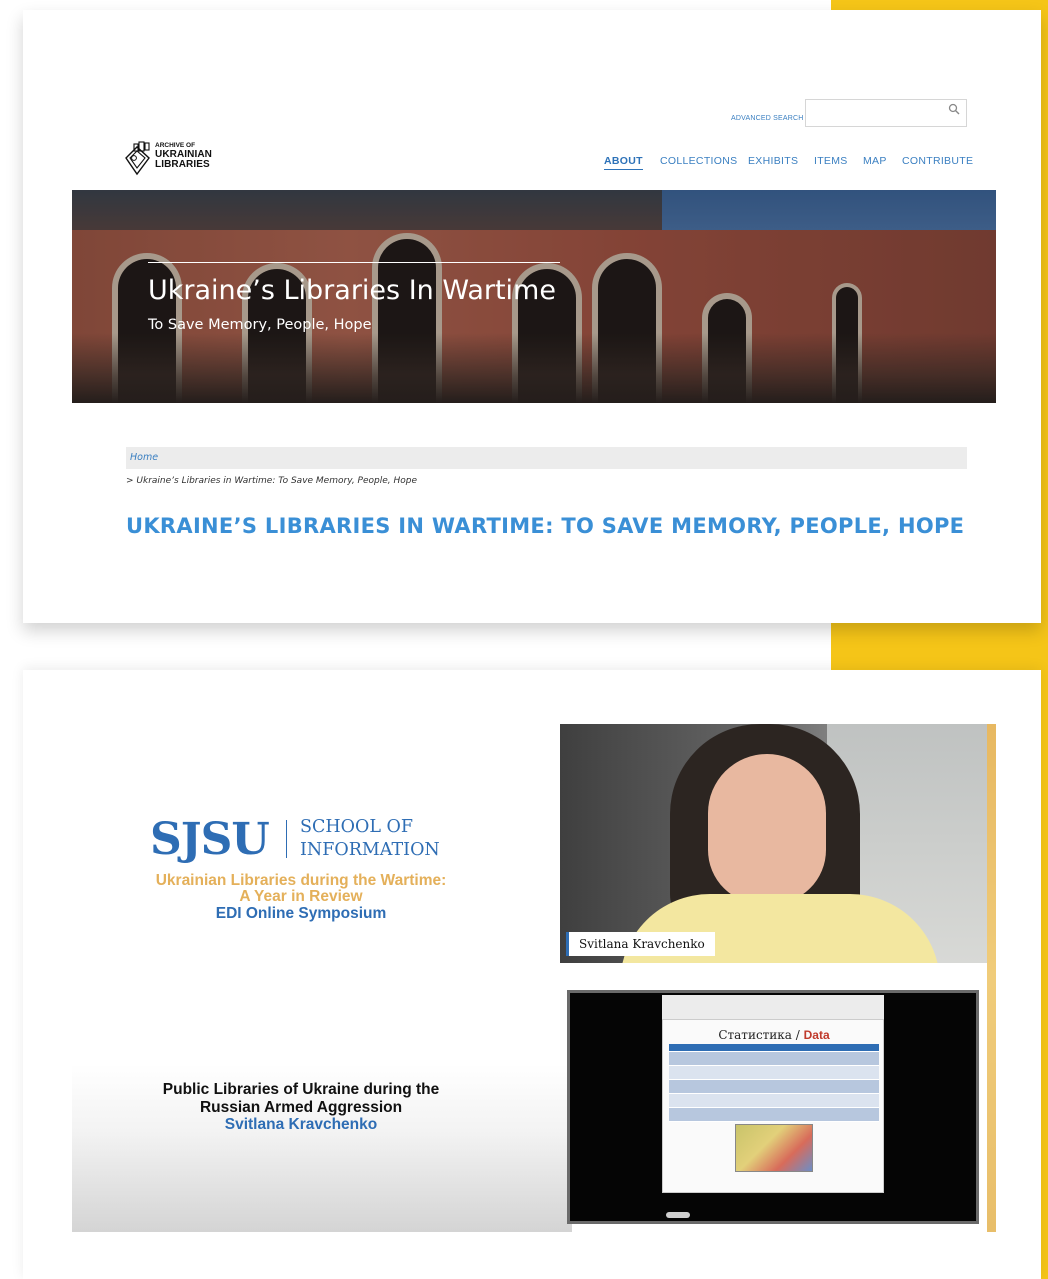 The height and width of the screenshot is (1279, 1048). I want to click on accent-bar-middle, so click(939, 646).